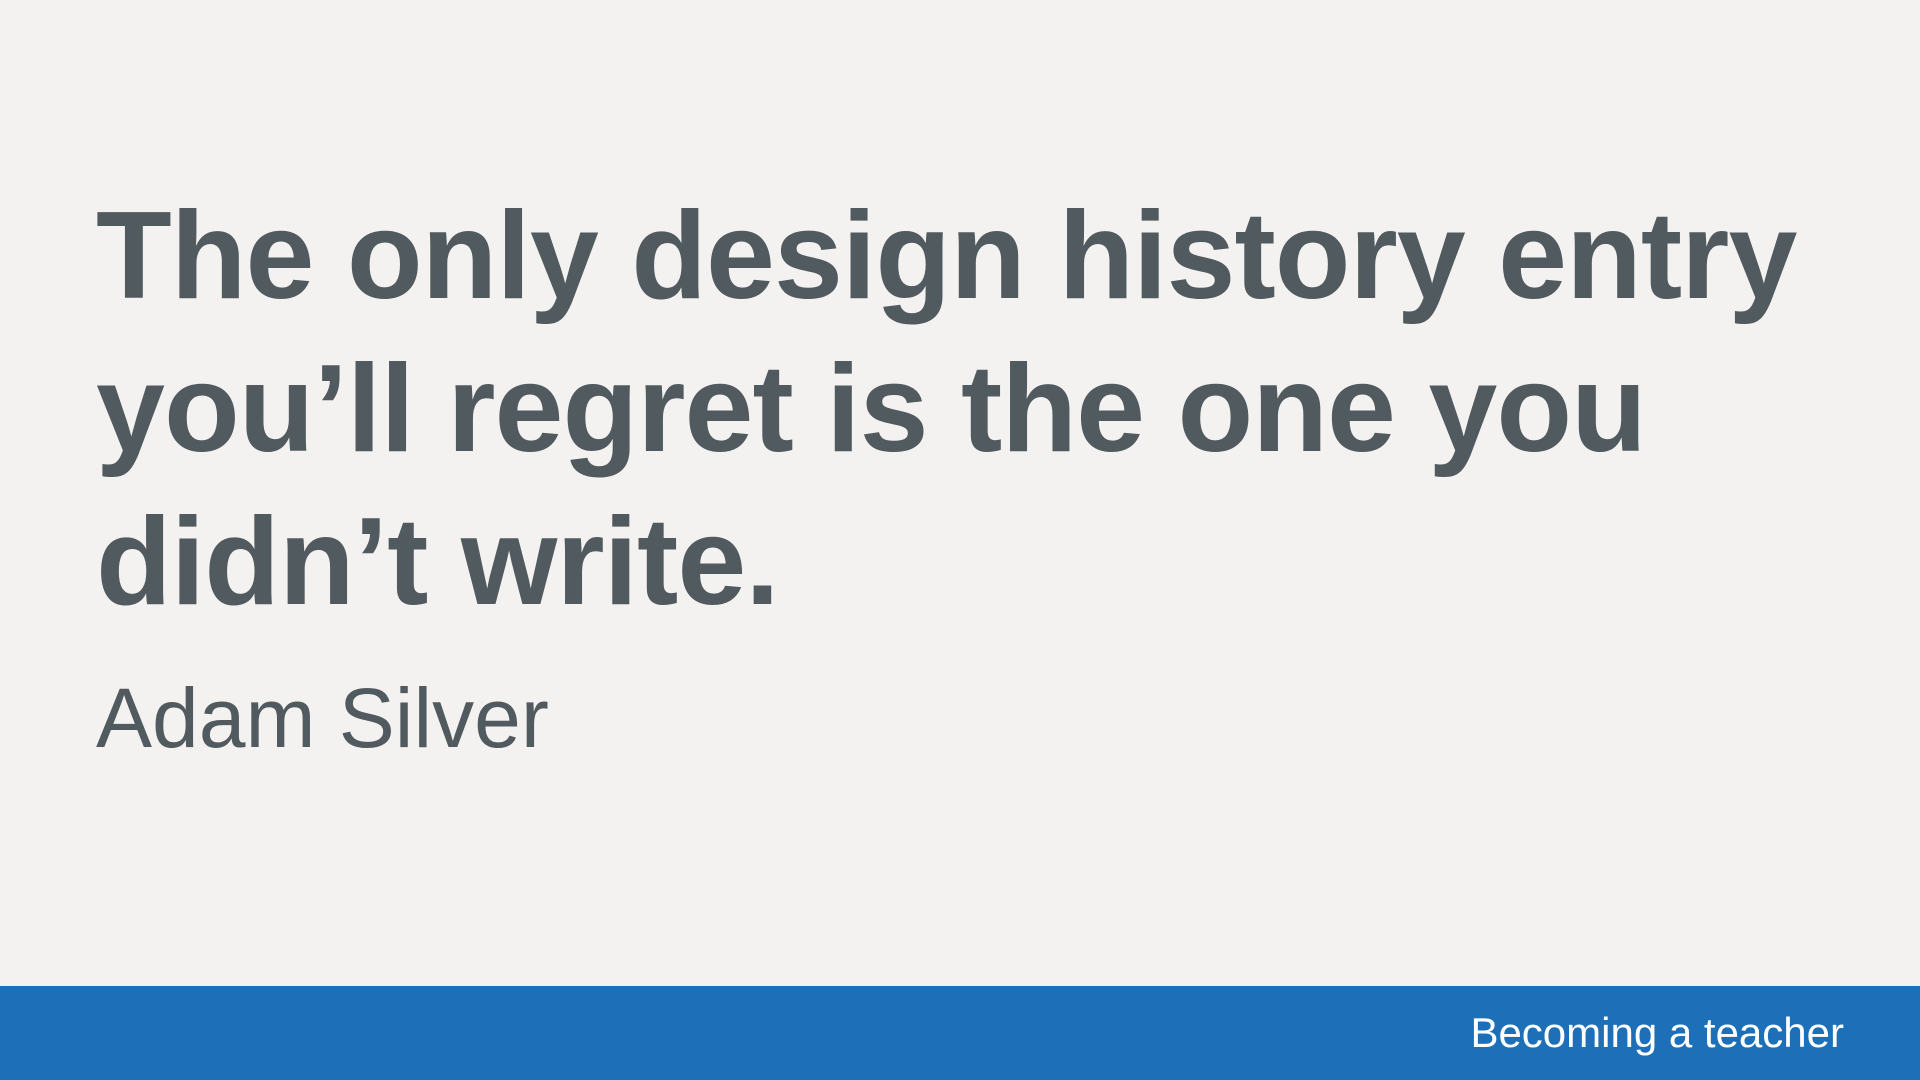 Image resolution: width=1920 pixels, height=1080 pixels. What do you see at coordinates (1657, 1032) in the screenshot?
I see `footer-label: Becoming a teacher` at bounding box center [1657, 1032].